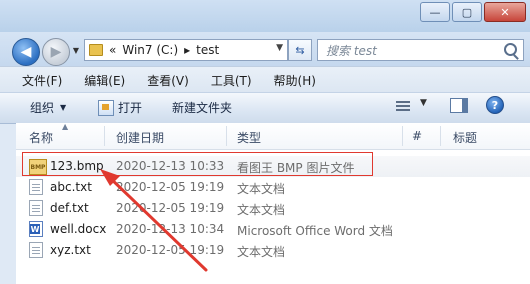 This screenshot has width=530, height=284. What do you see at coordinates (78, 229) in the screenshot?
I see `file-name: well.docx` at bounding box center [78, 229].